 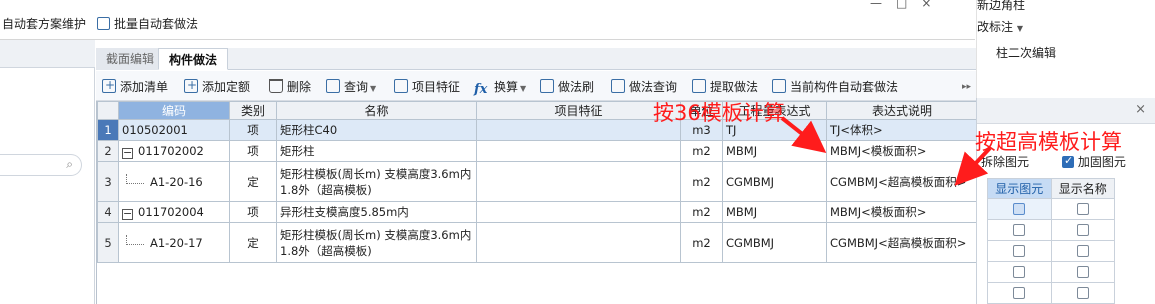 What do you see at coordinates (131, 59) in the screenshot?
I see `tab-section-edit: 截面编辑` at bounding box center [131, 59].